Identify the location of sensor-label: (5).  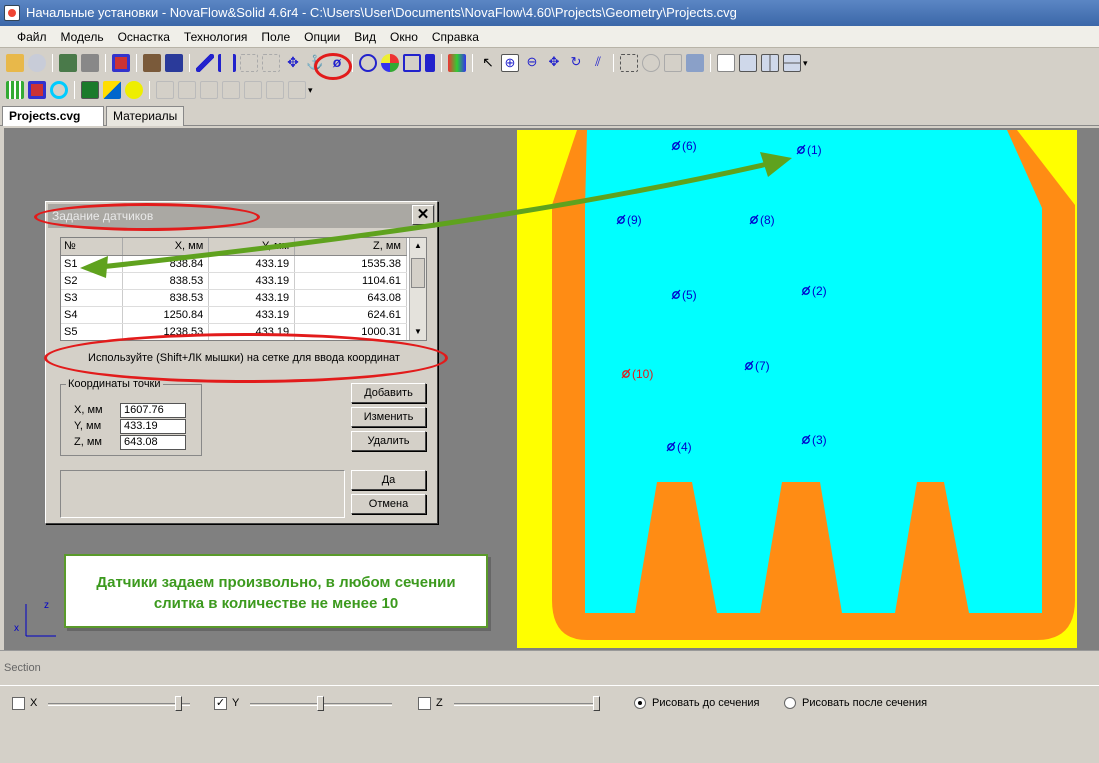
(689, 295).